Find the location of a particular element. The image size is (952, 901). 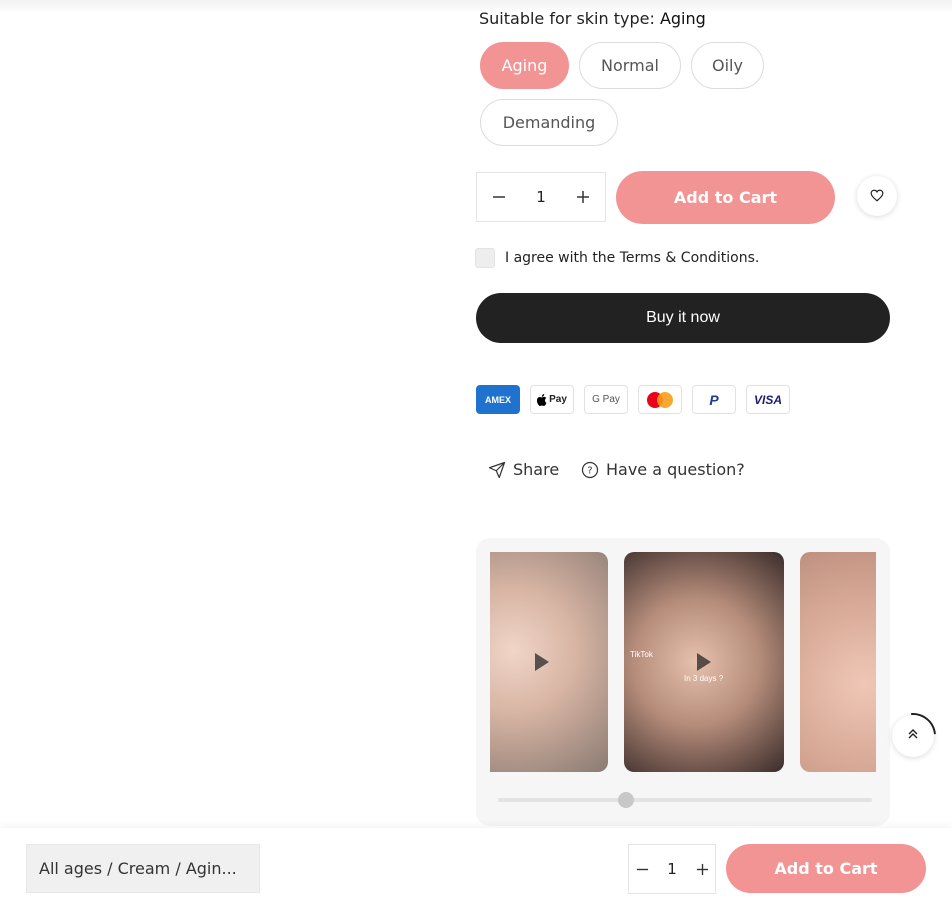

carousel-scrollbar-track is located at coordinates (685, 800).